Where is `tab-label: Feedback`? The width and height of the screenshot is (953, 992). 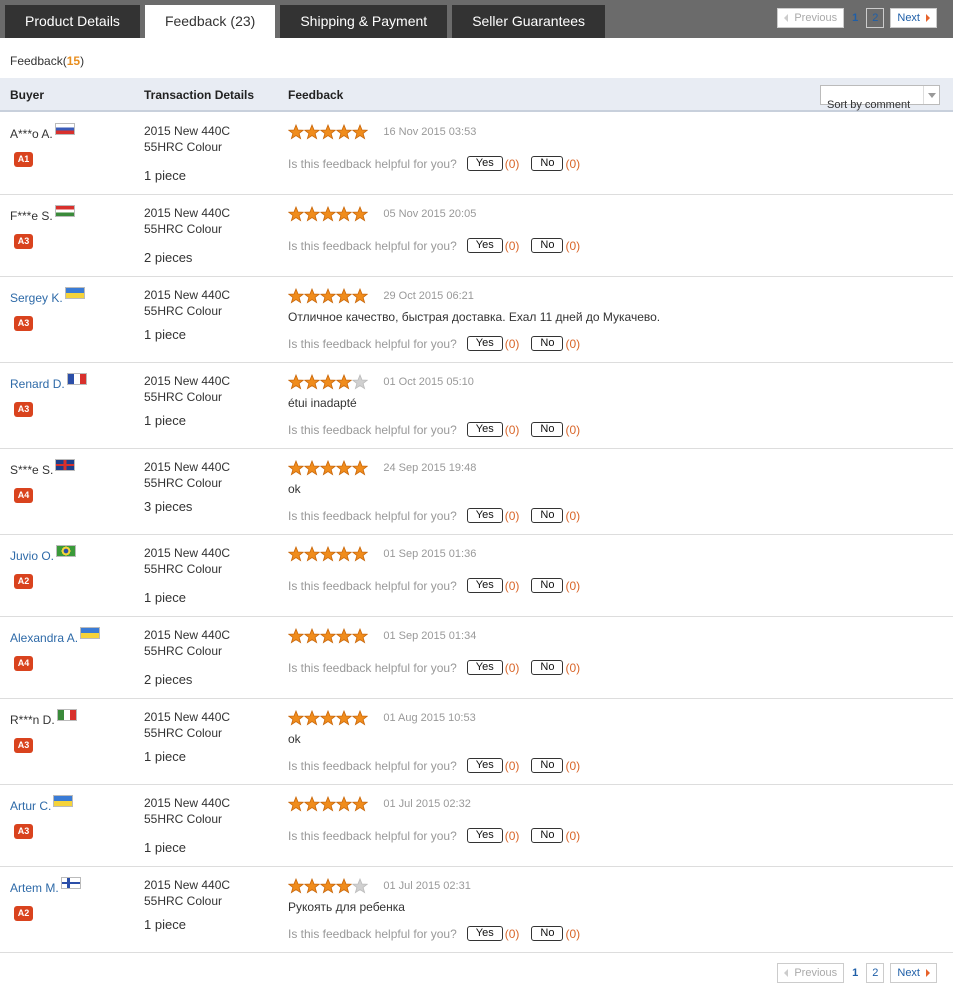
tab-label: Feedback is located at coordinates (195, 21).